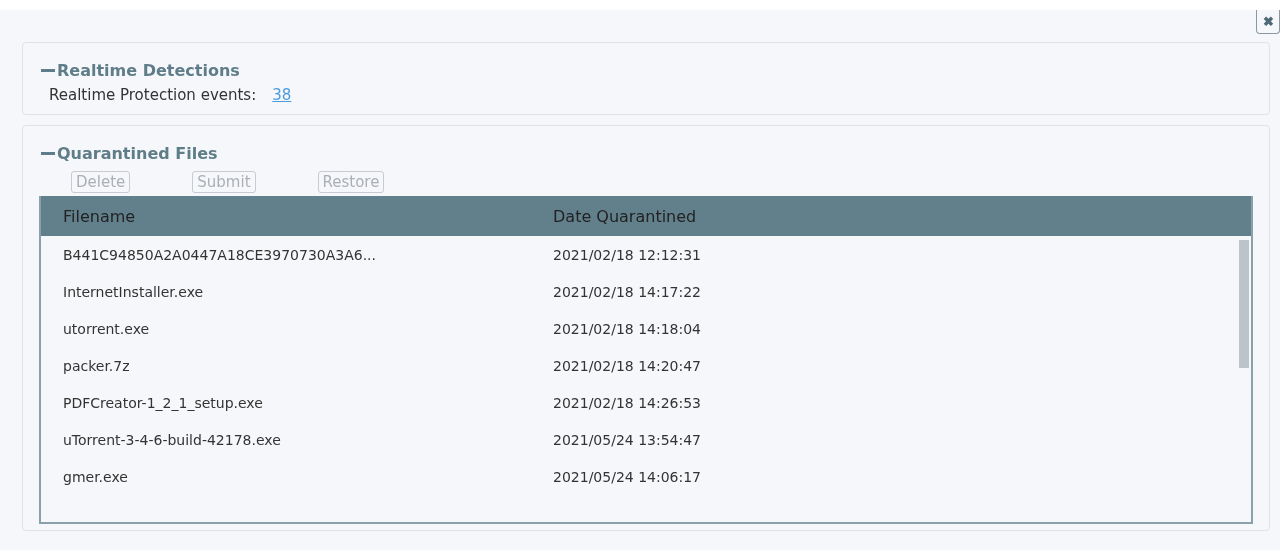 Image resolution: width=1280 pixels, height=550 pixels. Describe the element at coordinates (627, 402) in the screenshot. I see `table-cell: 2021/02/18 14:26:53` at that location.